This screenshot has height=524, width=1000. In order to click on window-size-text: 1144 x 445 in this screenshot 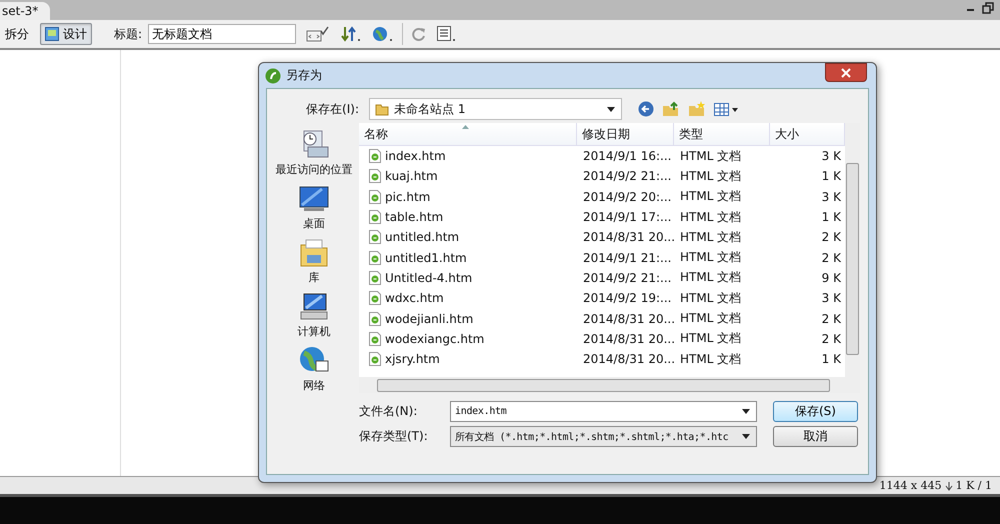, I will do `click(910, 485)`.